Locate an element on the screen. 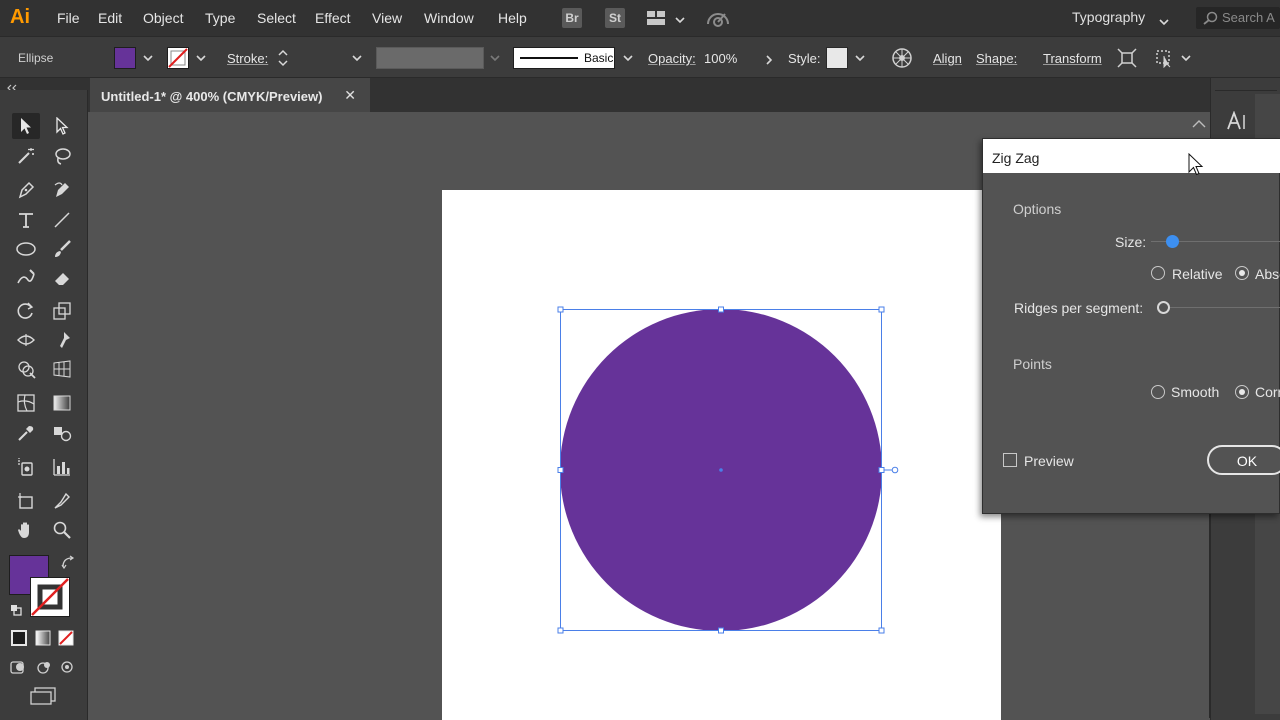 This screenshot has height=720, width=1280. ridges-per-segment-label: Ridges per segment: is located at coordinates (1079, 308).